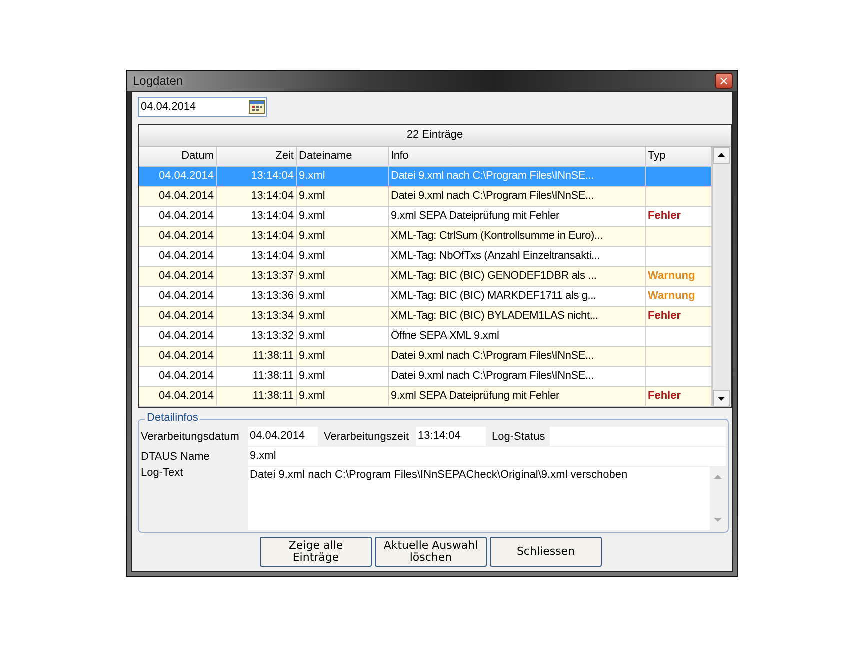 This screenshot has height=646, width=864. Describe the element at coordinates (431, 552) in the screenshot. I see `dialog-button: Aktuelle Auswahl löschen` at that location.